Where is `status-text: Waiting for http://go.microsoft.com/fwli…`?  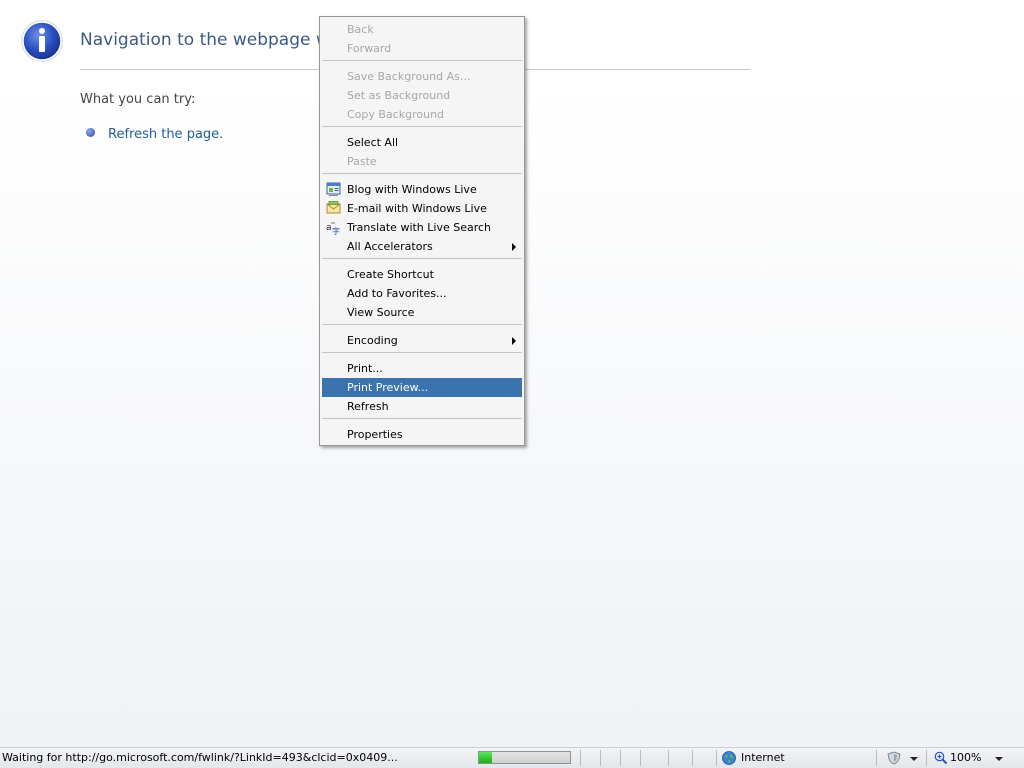 status-text: Waiting for http://go.microsoft.com/fwli… is located at coordinates (200, 757).